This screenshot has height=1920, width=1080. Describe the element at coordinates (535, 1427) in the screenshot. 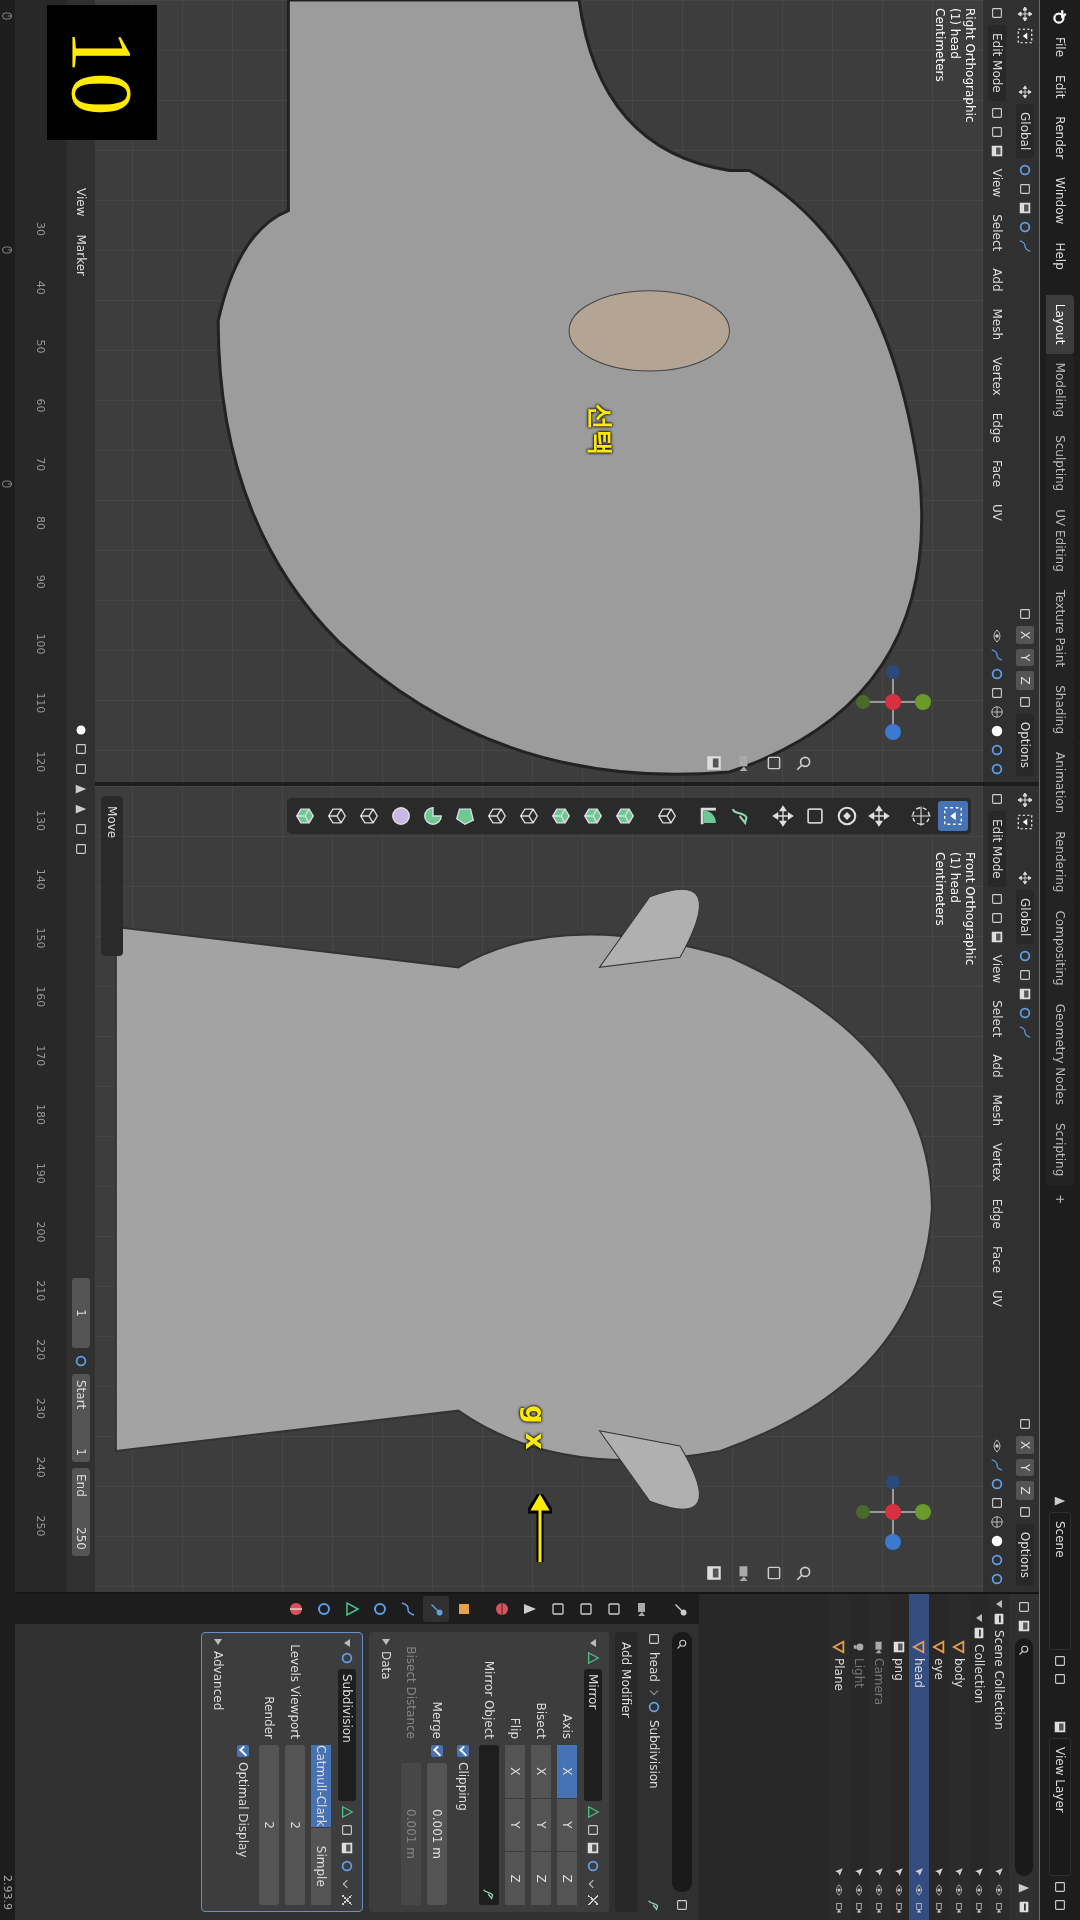

I see `annotation-text: g x` at that location.